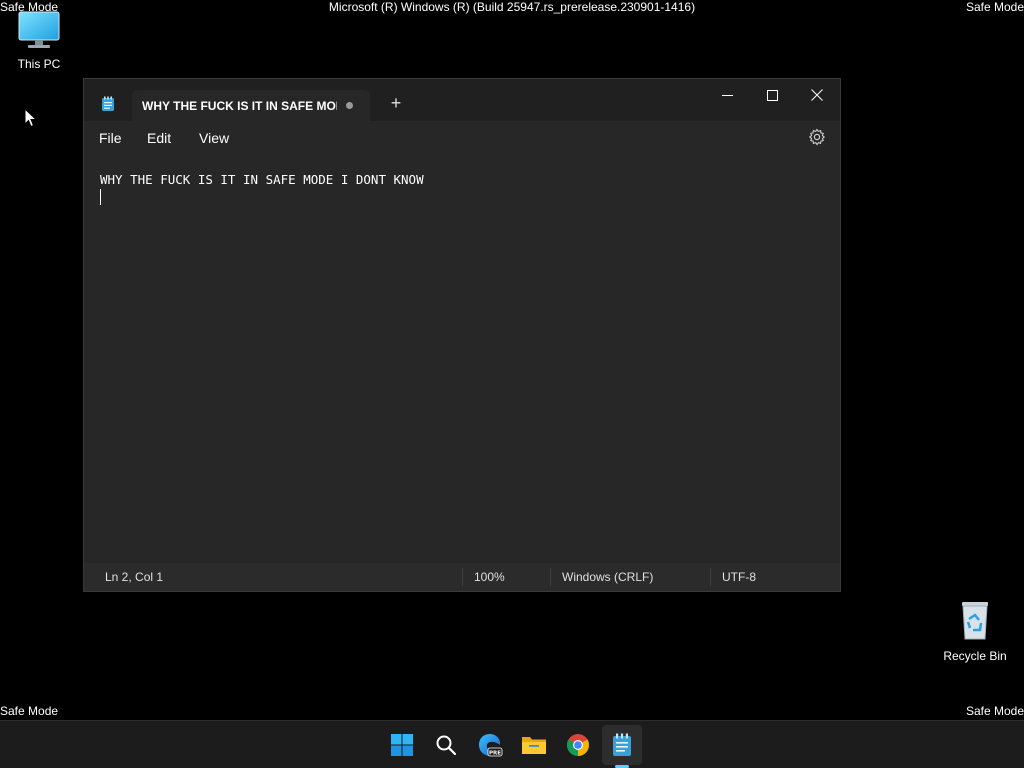 The width and height of the screenshot is (1024, 768). What do you see at coordinates (39, 64) in the screenshot?
I see `desktop-icon-label: This PC` at bounding box center [39, 64].